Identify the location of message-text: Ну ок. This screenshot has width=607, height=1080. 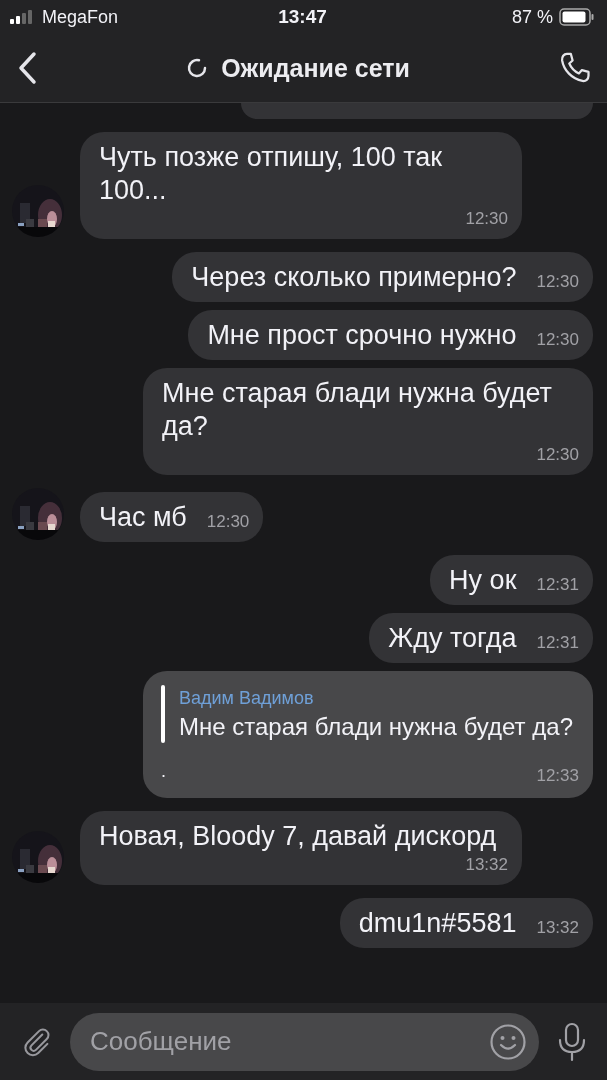
(483, 580).